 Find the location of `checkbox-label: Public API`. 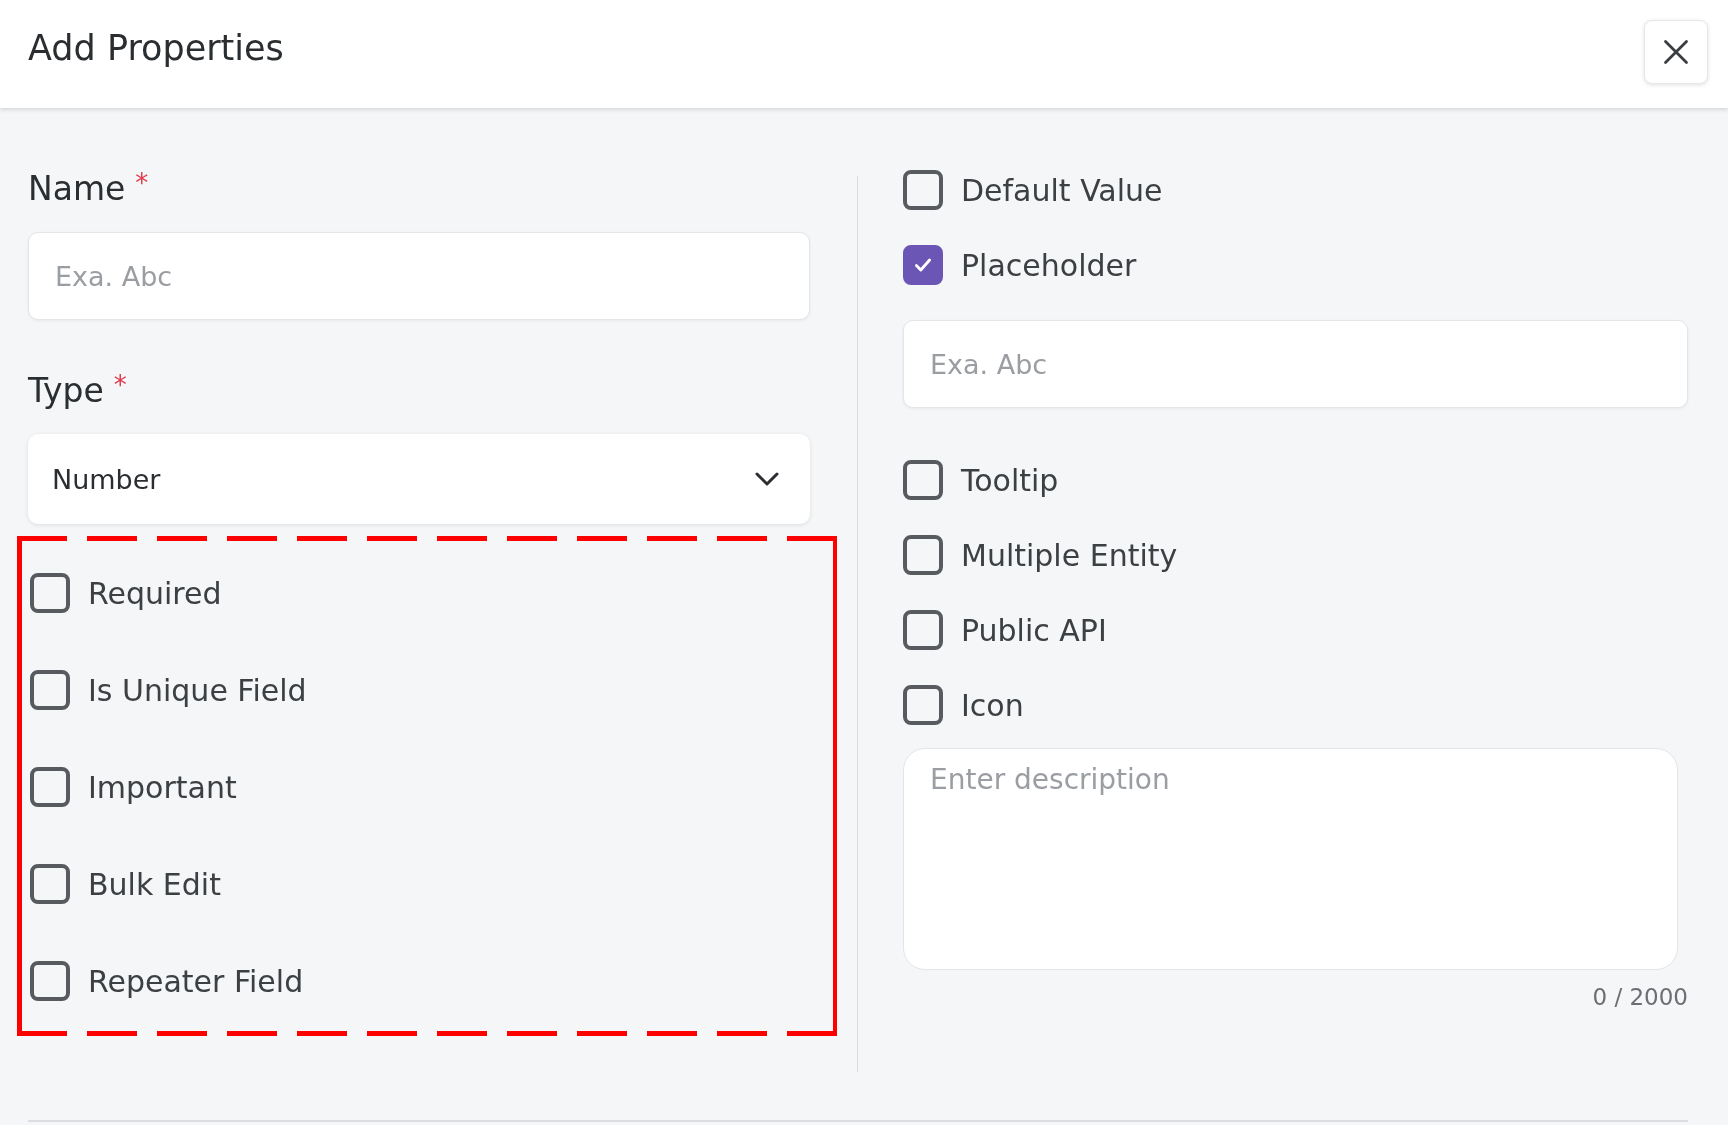

checkbox-label: Public API is located at coordinates (1034, 630).